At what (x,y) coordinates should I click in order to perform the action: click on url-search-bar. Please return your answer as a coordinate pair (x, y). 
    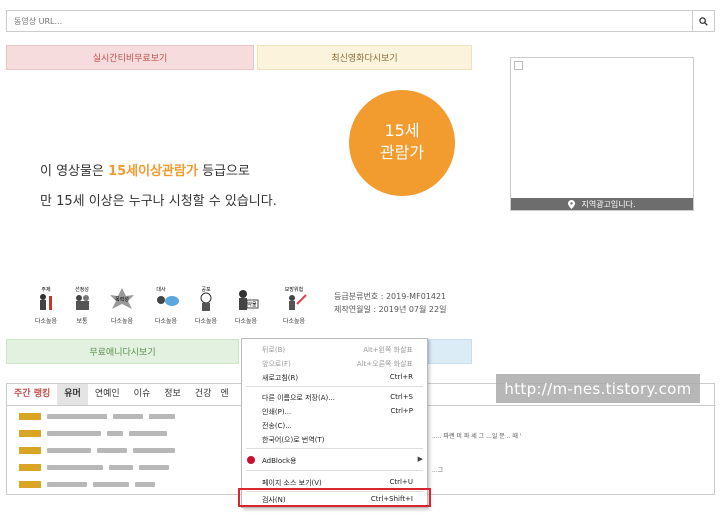
    Looking at the image, I should click on (360, 21).